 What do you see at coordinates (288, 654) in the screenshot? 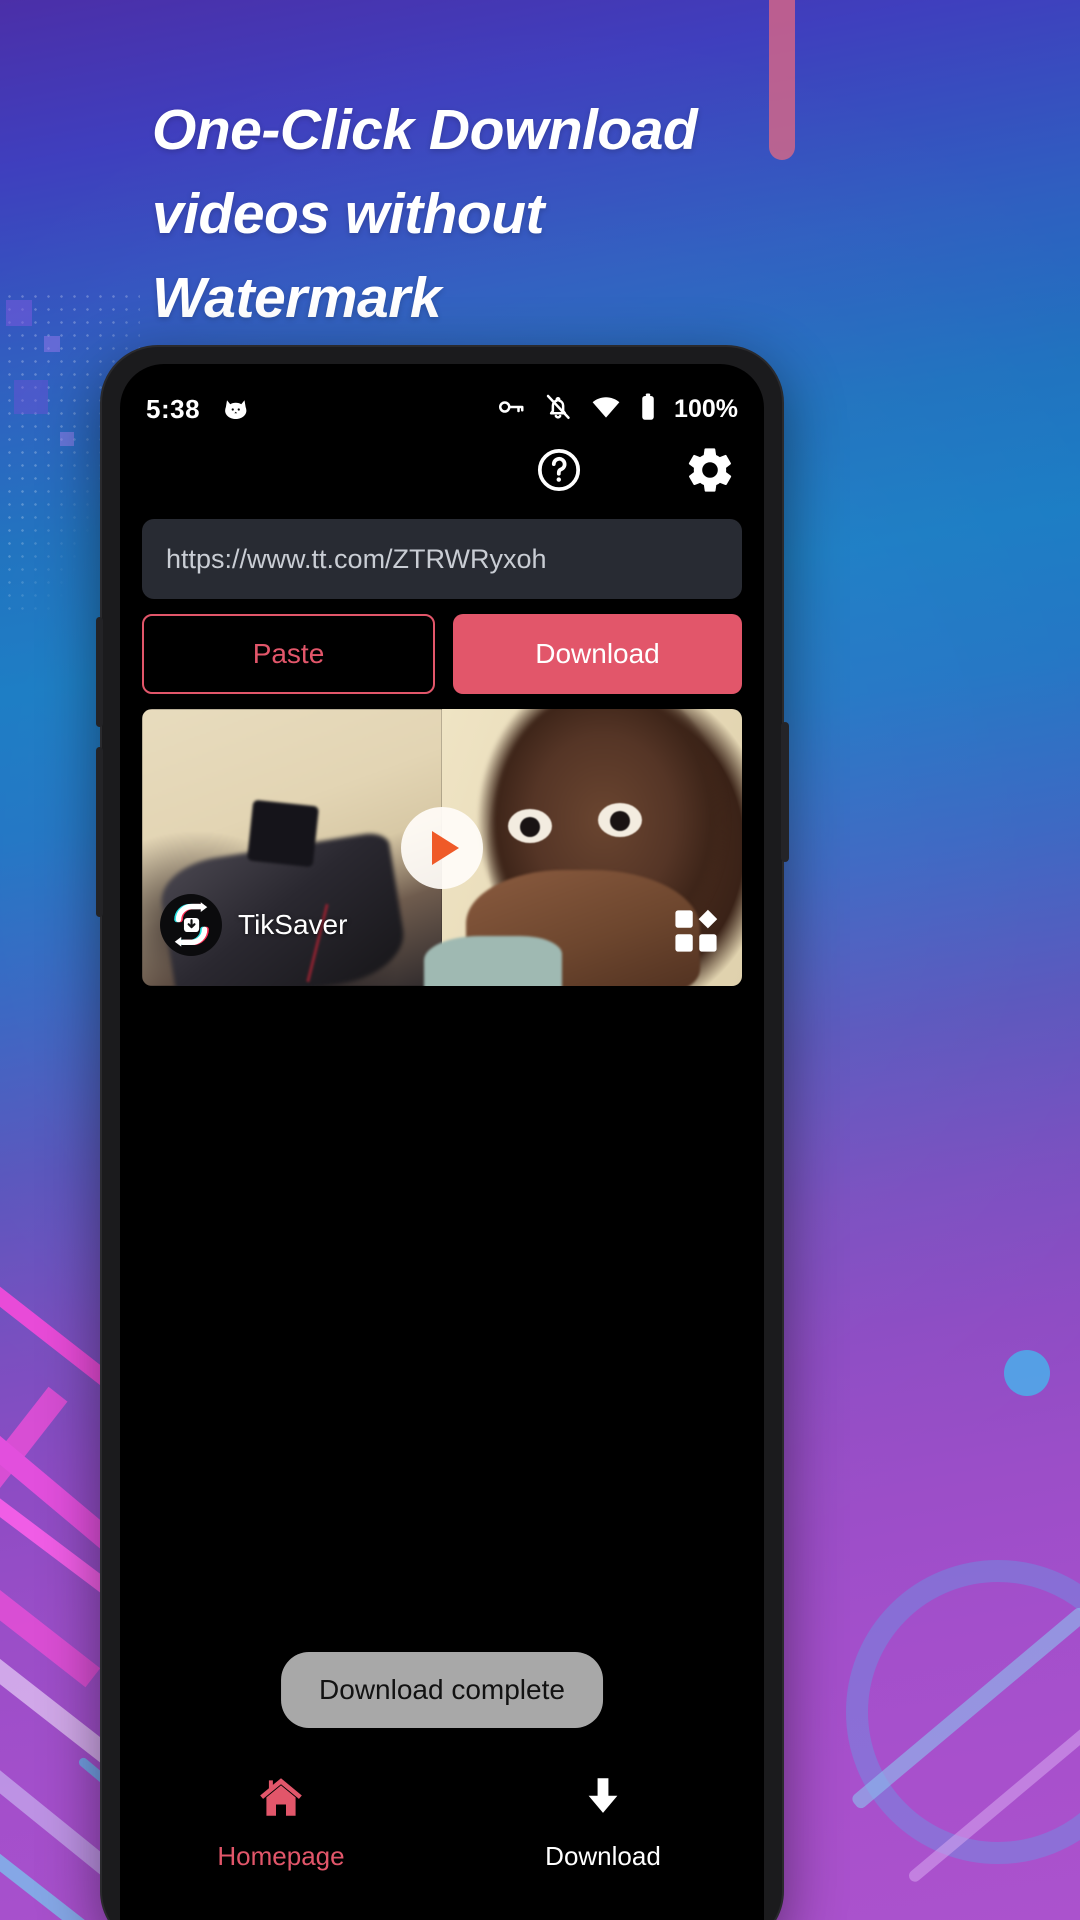
I see `paste-button: Paste` at bounding box center [288, 654].